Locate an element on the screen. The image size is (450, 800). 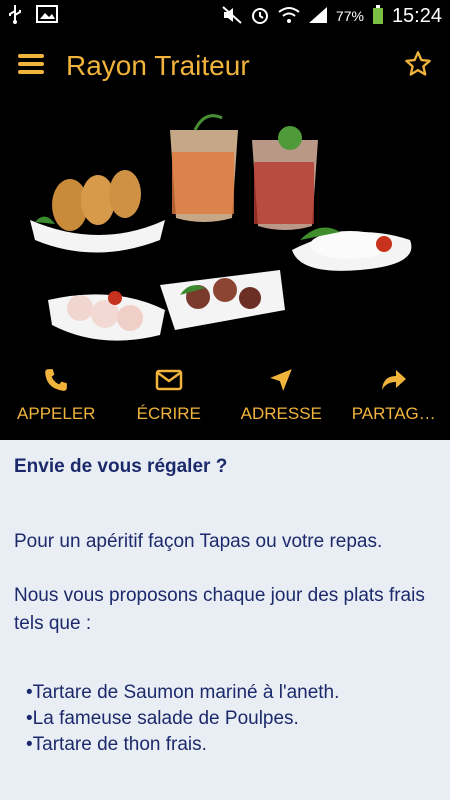
status-bar: 77% 15:24 is located at coordinates (225, 16).